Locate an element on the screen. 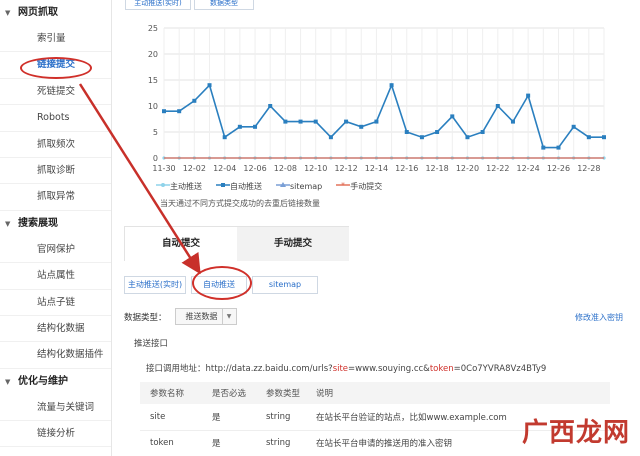 The height and width of the screenshot is (456, 640). table-cell: site is located at coordinates (171, 417).